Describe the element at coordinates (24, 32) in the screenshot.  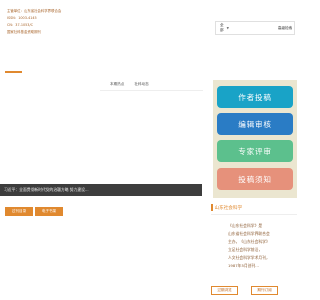
I see `header-line-funding: 国家社科基金资助期刊` at that location.